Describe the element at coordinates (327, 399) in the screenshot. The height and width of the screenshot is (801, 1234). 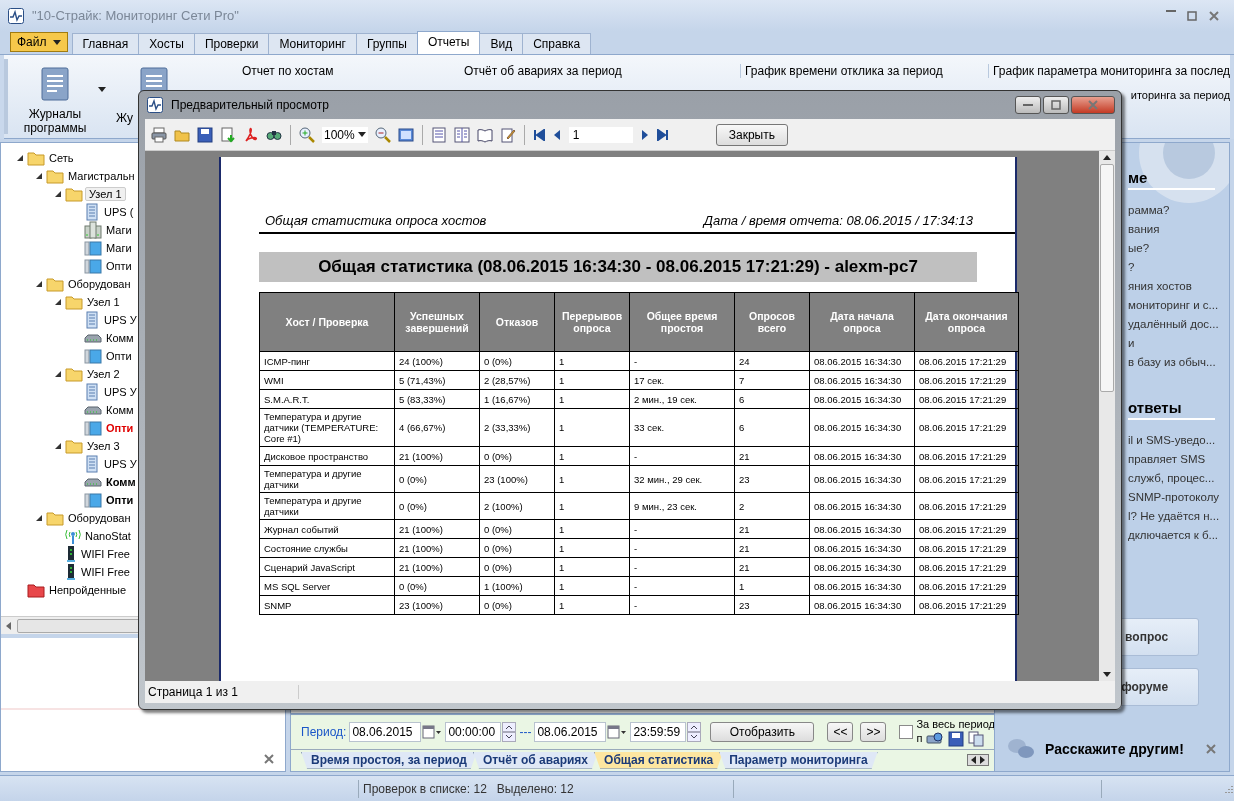
I see `table-cell: S.M.A.R.T.` at that location.